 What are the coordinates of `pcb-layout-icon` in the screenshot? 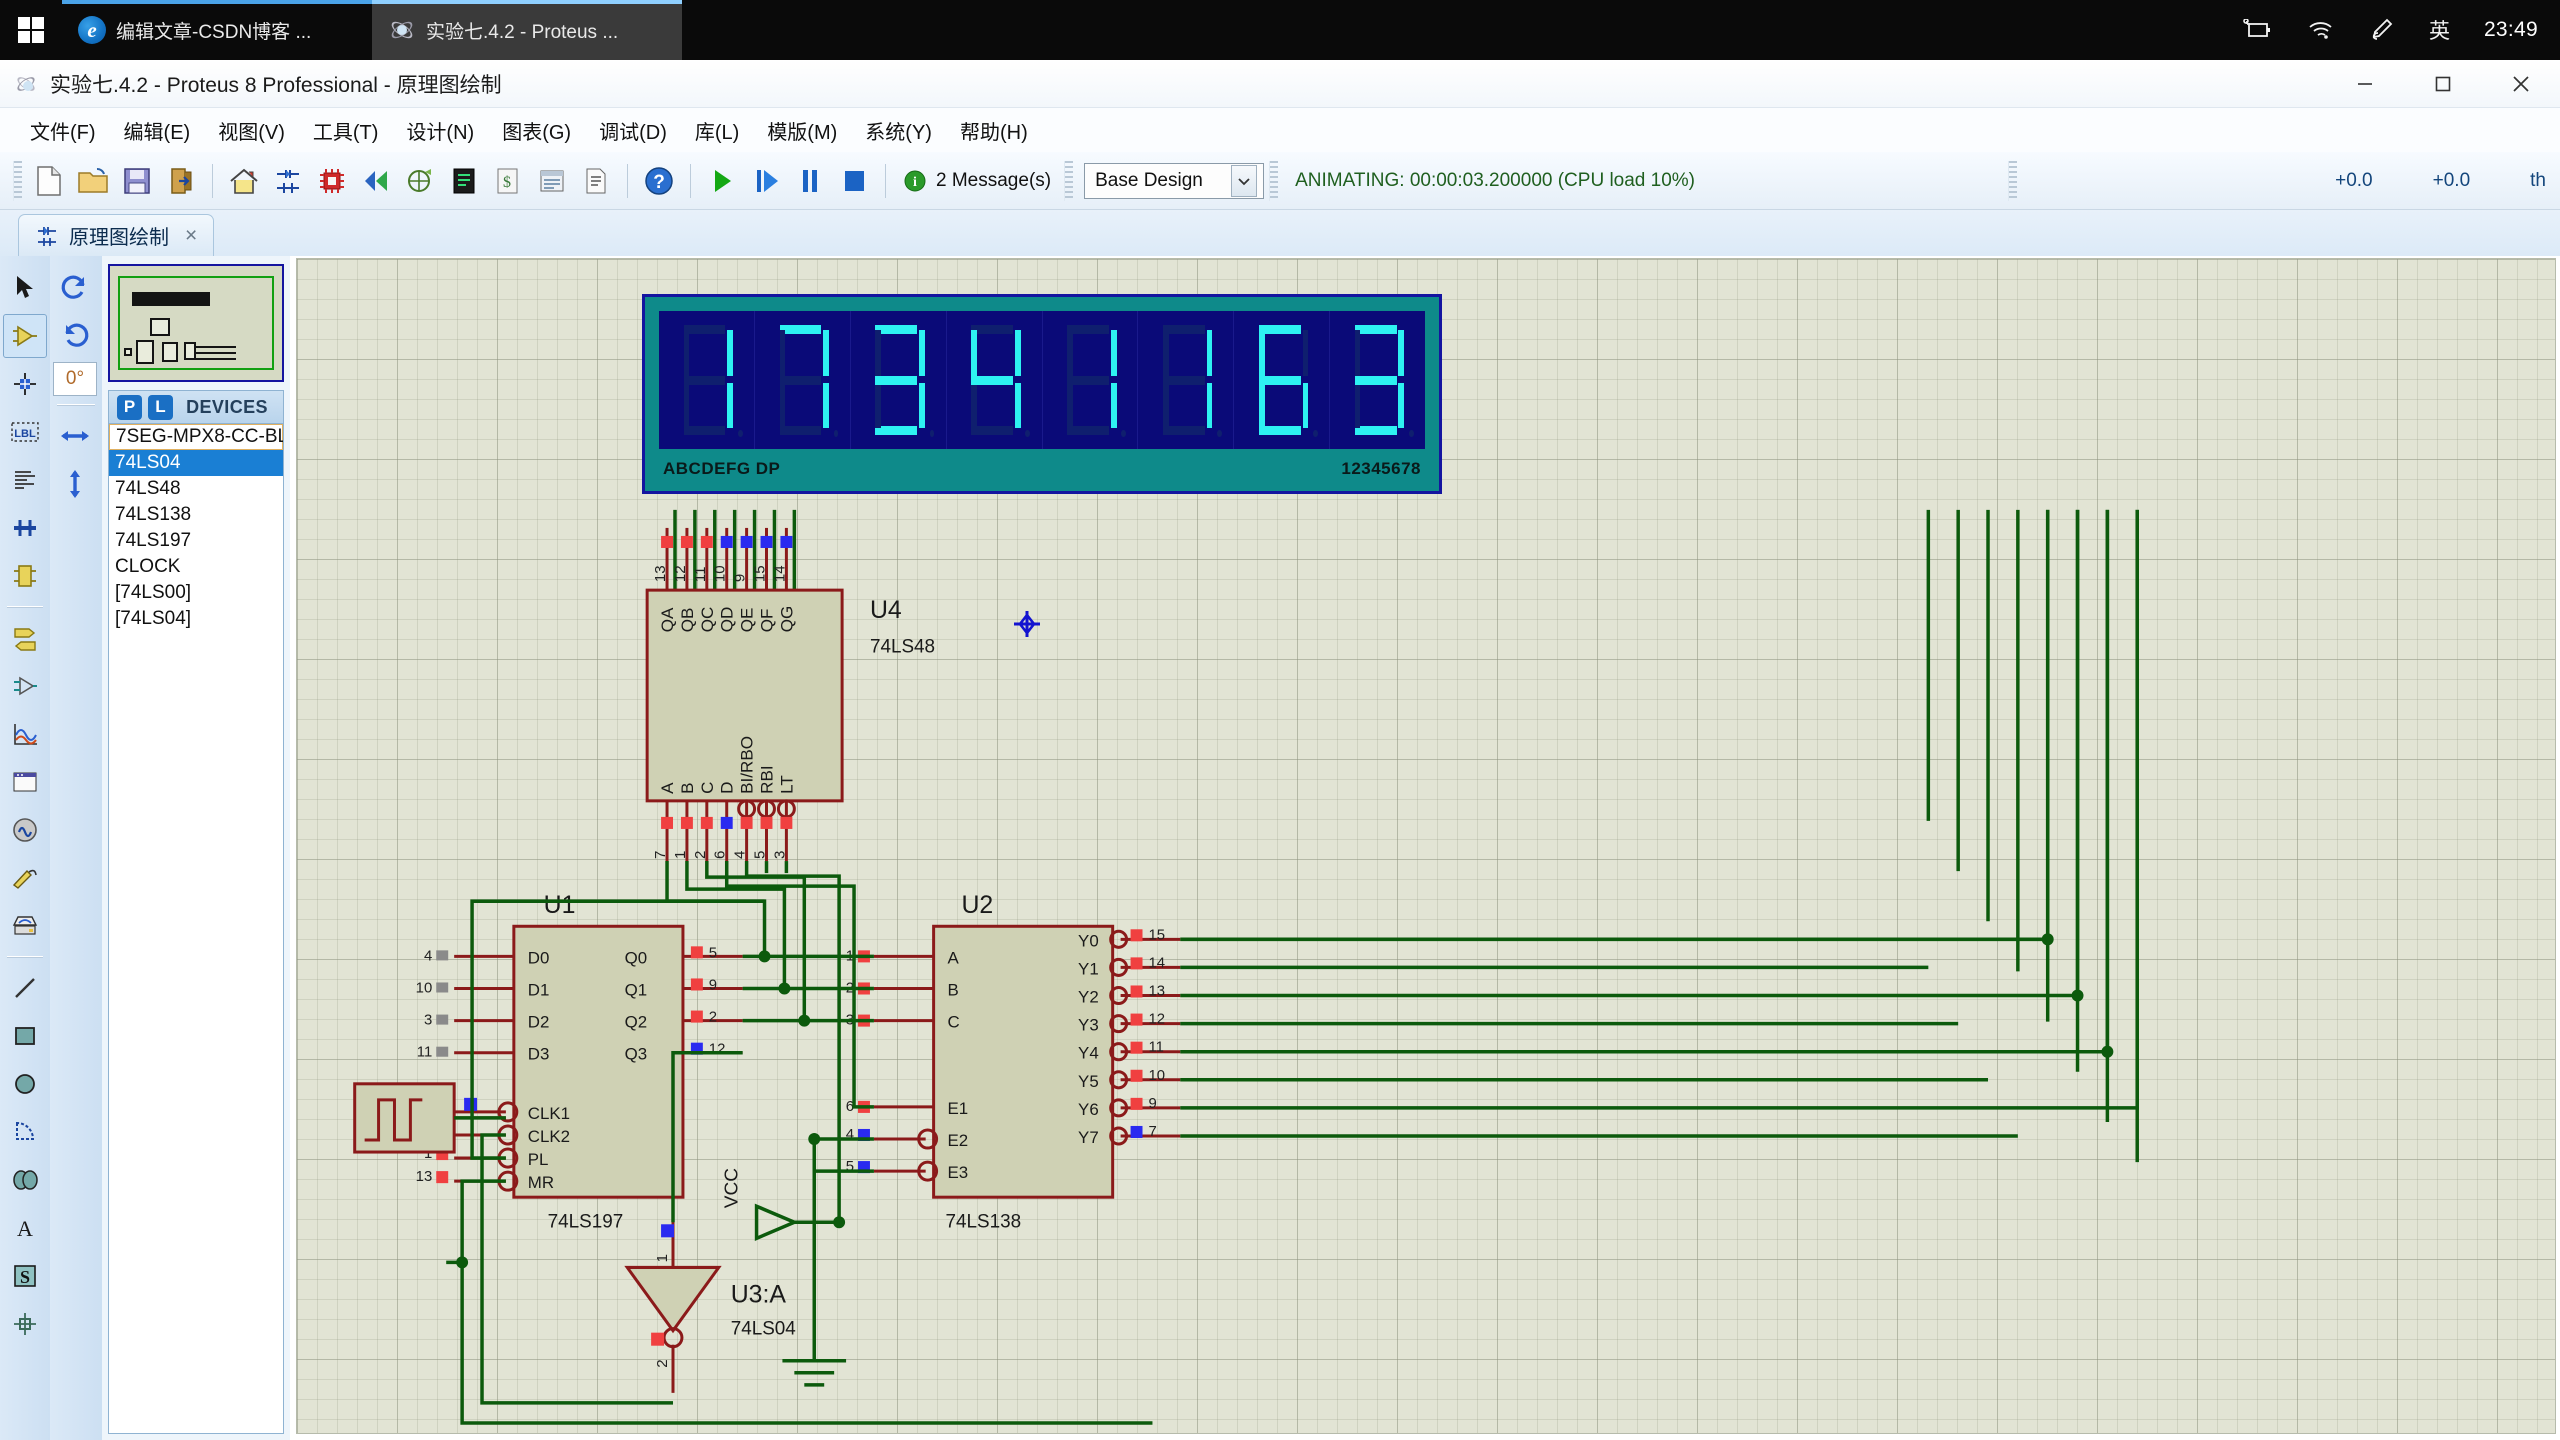 It's located at (332, 181).